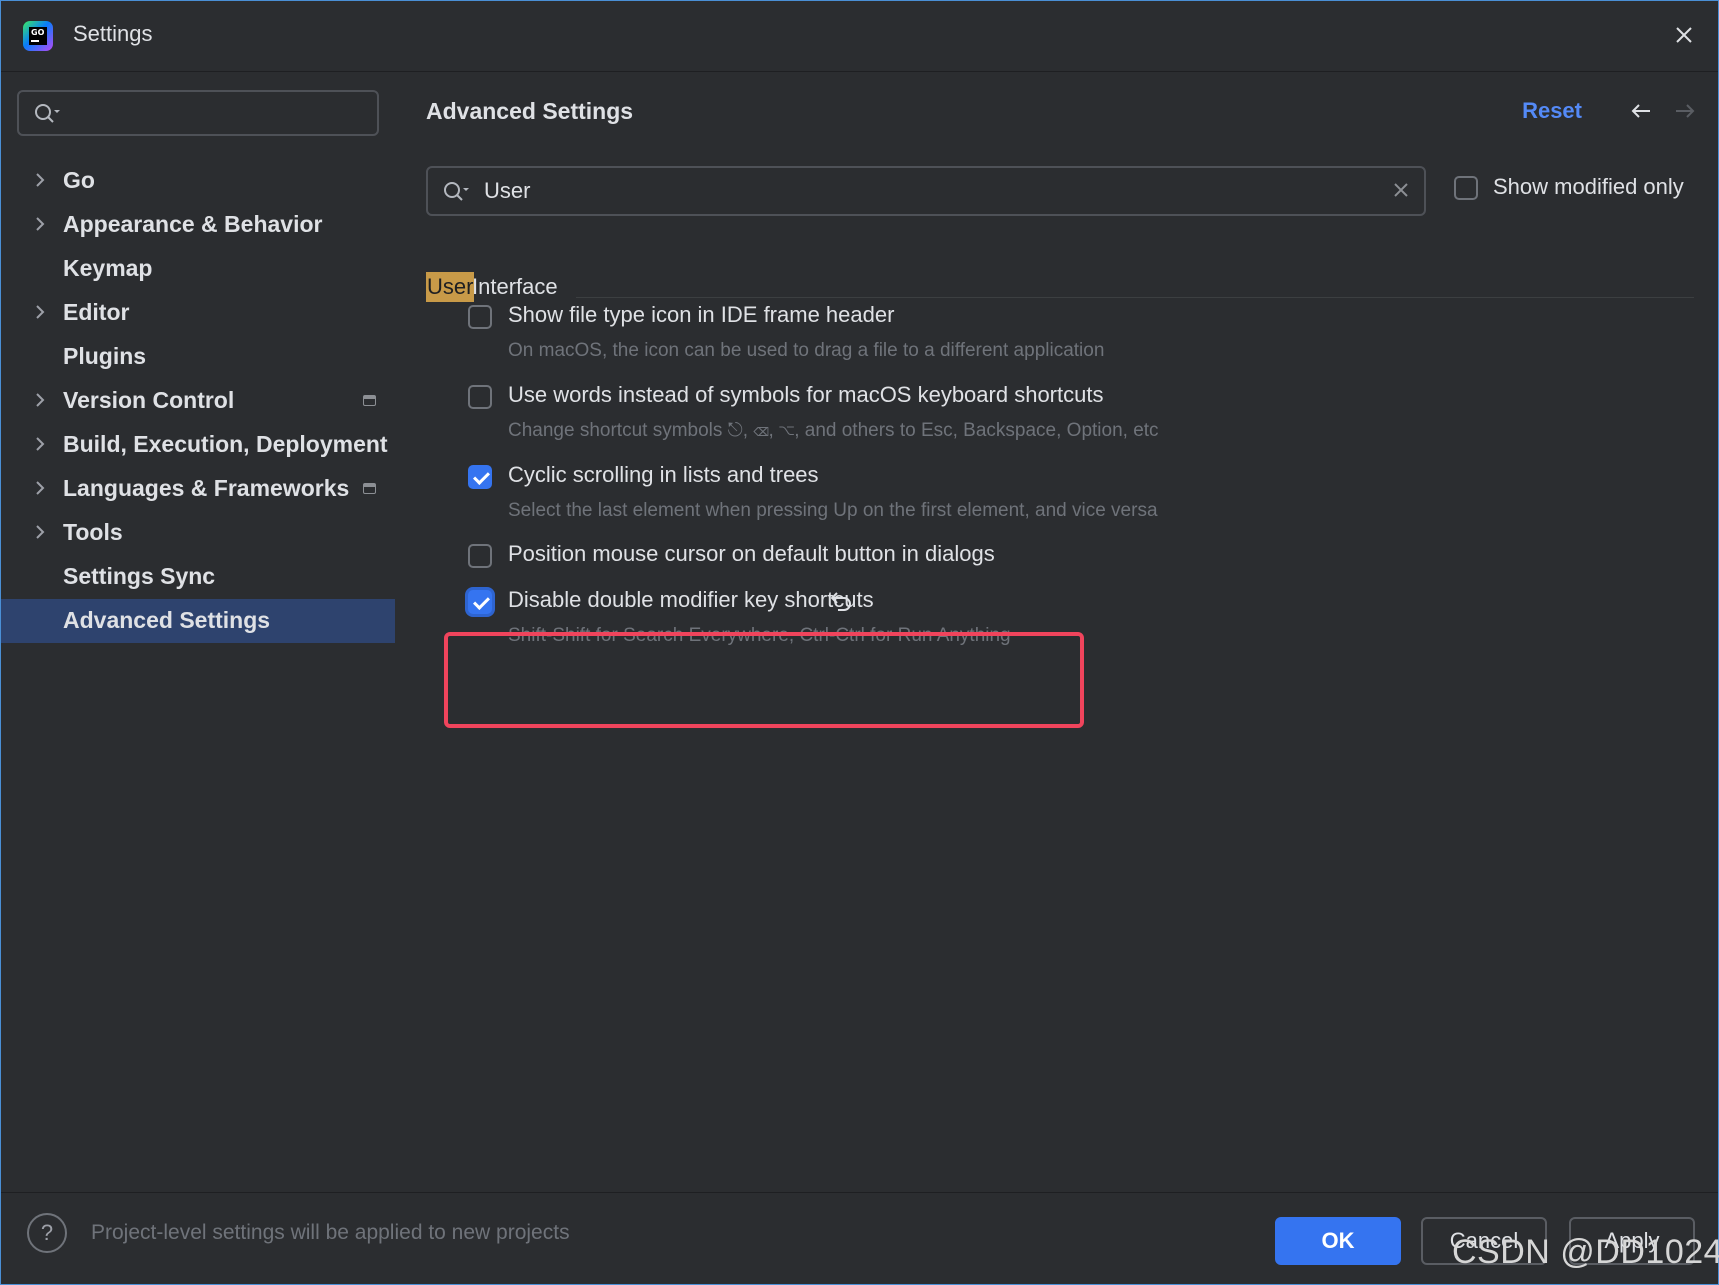  I want to click on group-divider, so click(1135, 297).